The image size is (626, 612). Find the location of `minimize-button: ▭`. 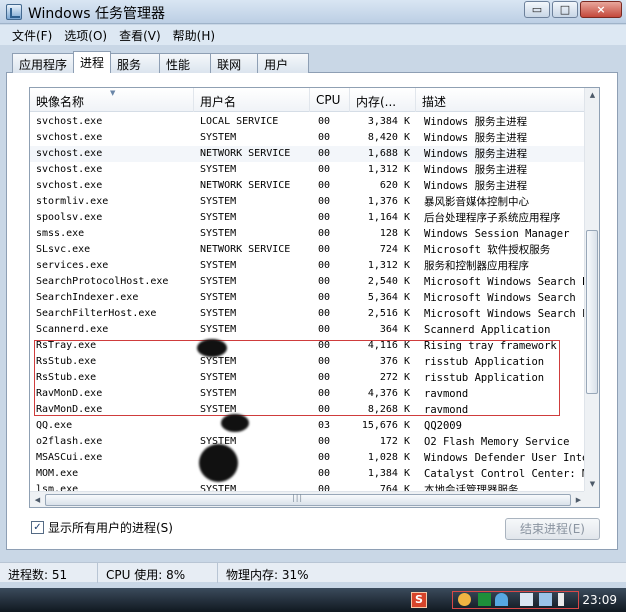

minimize-button: ▭ is located at coordinates (537, 9).